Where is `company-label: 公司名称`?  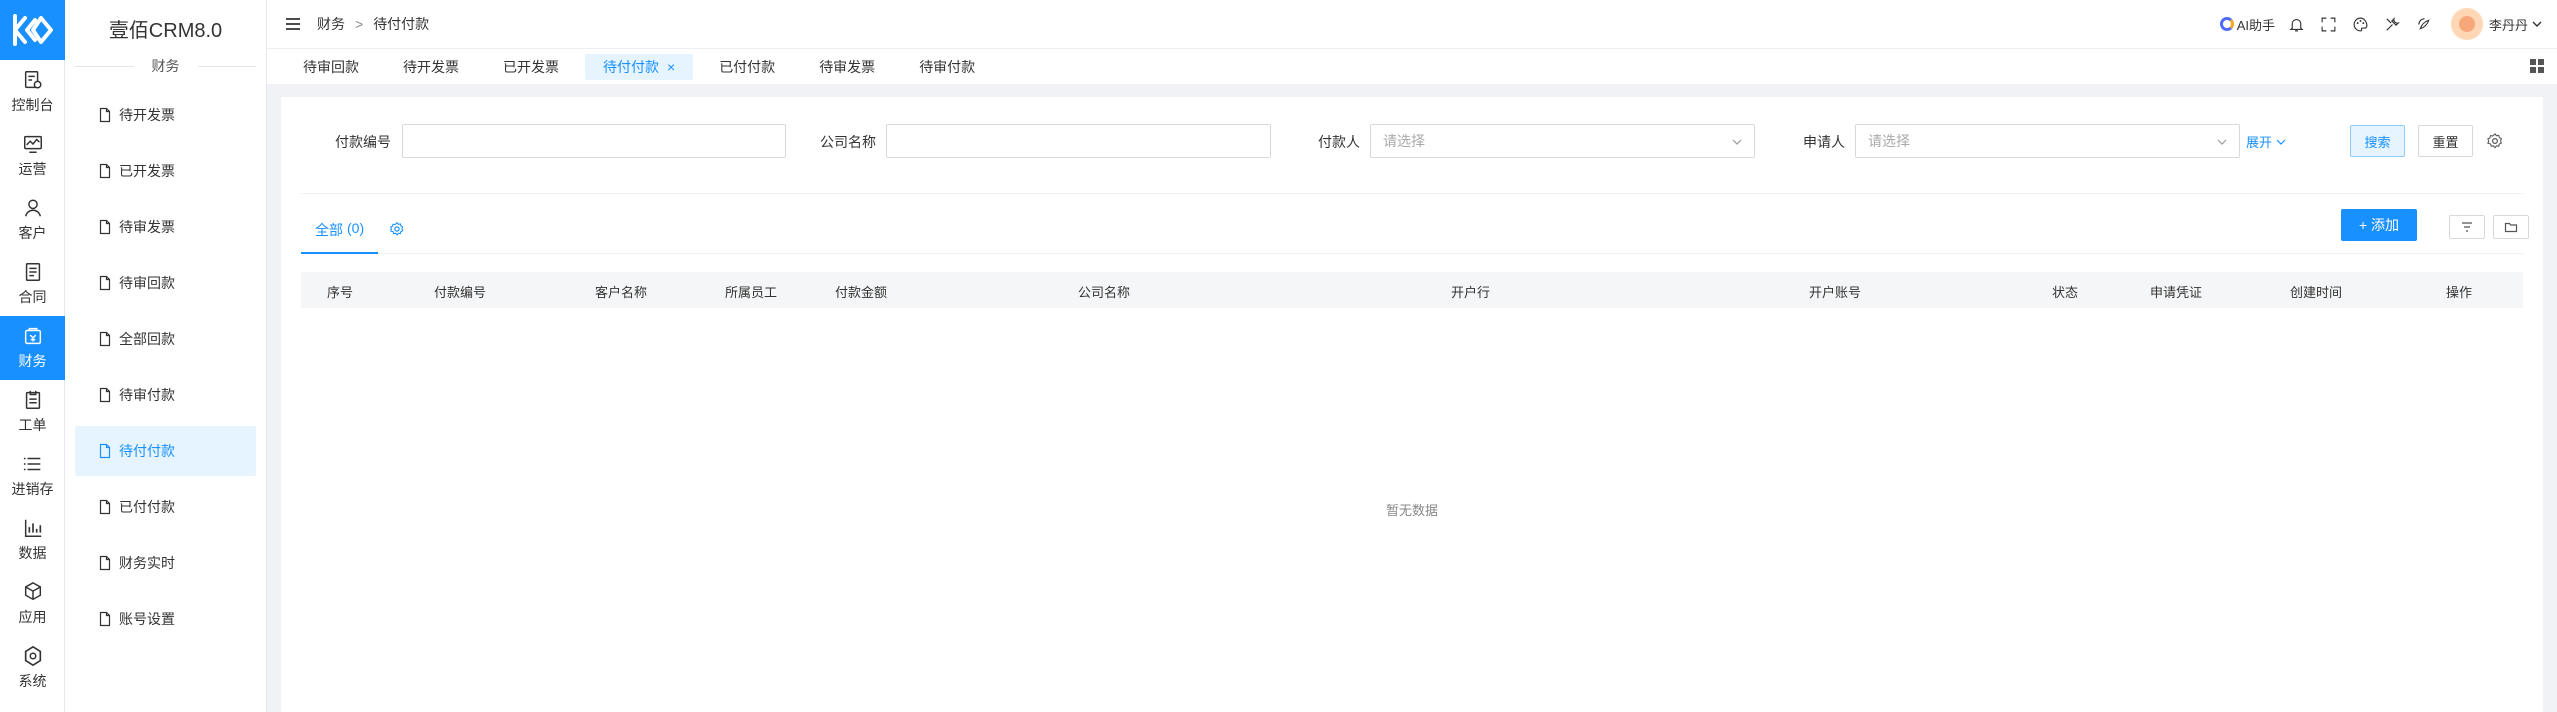
company-label: 公司名称 is located at coordinates (848, 142).